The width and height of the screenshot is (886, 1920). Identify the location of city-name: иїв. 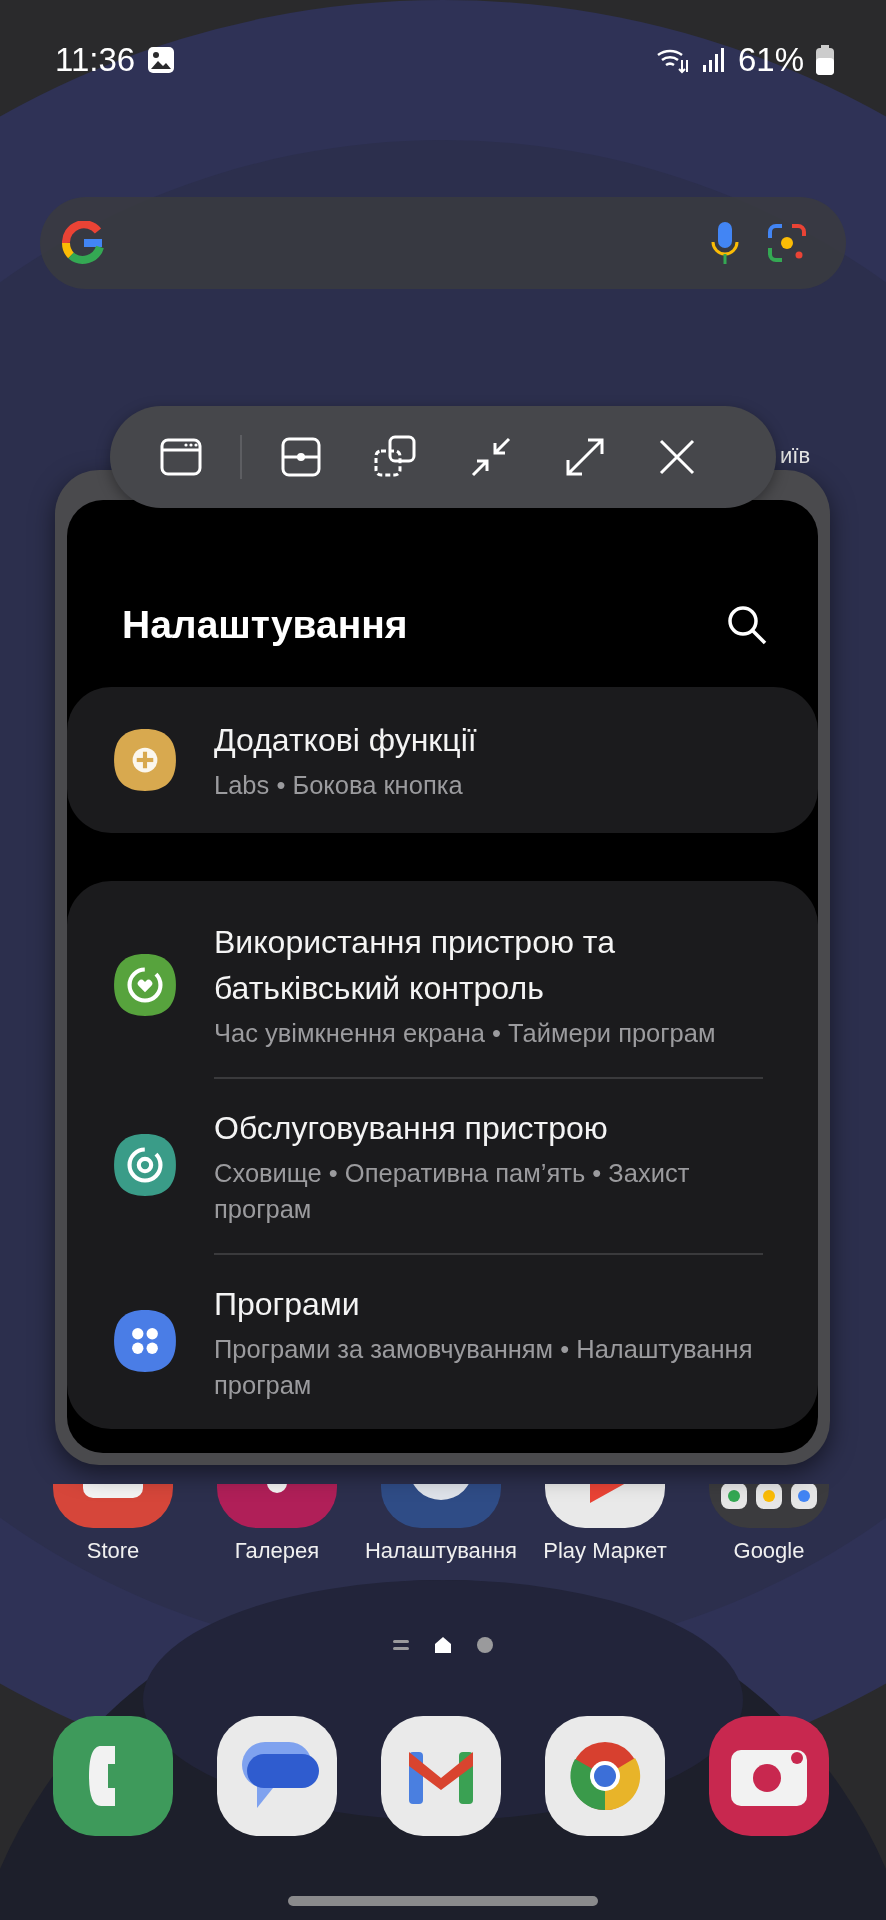
(795, 456).